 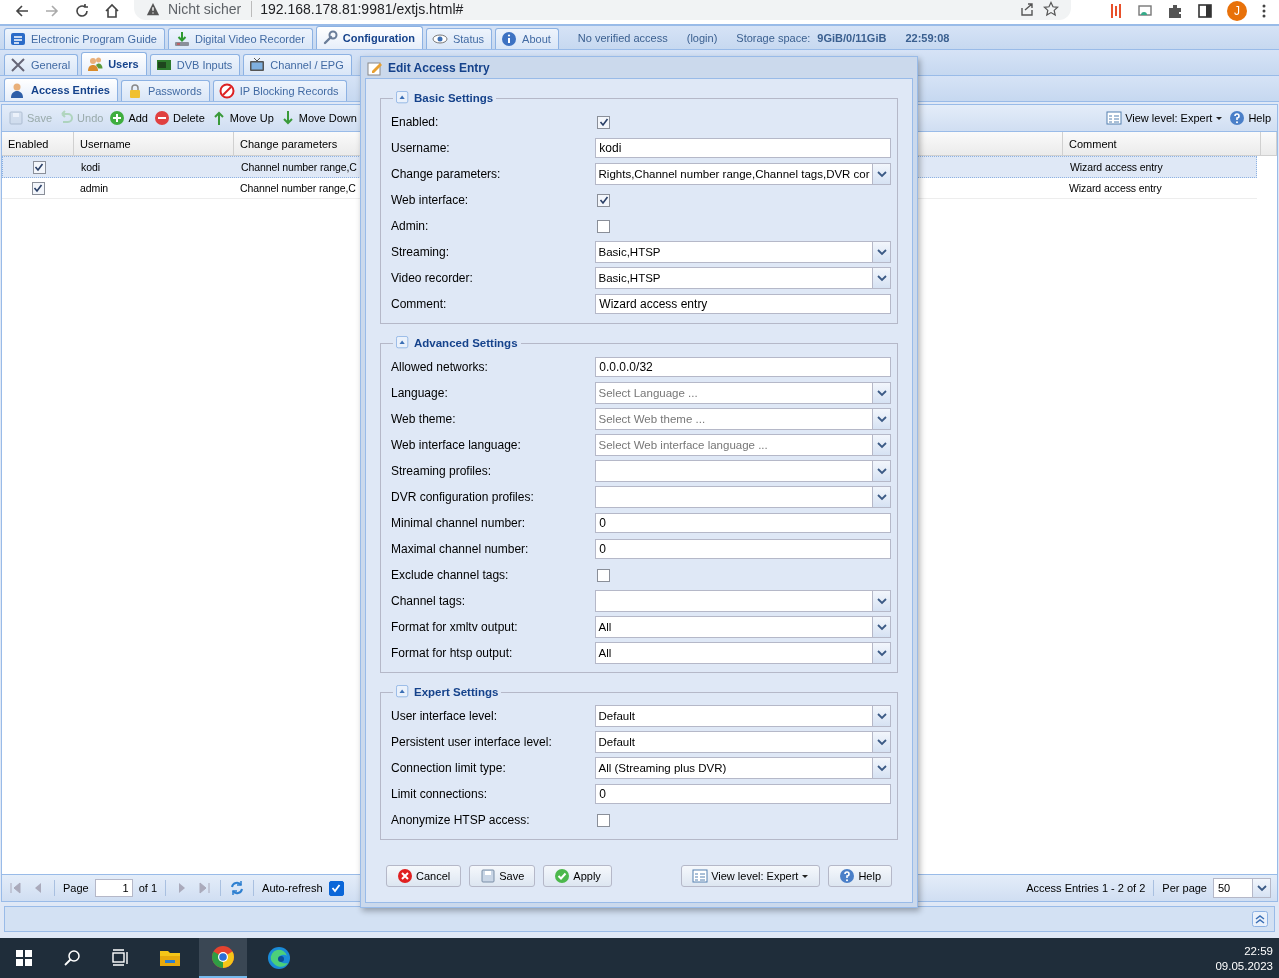 I want to click on field-label: Minimal channel number:, so click(x=459, y=523).